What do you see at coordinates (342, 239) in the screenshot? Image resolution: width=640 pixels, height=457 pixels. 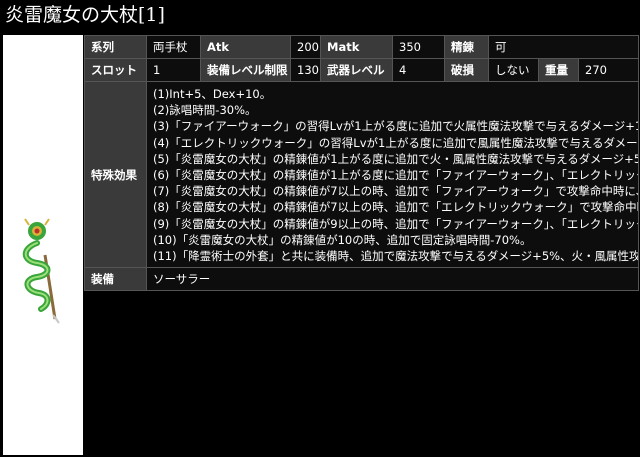 I see `effect-line: (10)「炎雷魔女の大杖」の精錬値が10の時、追加で固定詠唱時間-70%。` at bounding box center [342, 239].